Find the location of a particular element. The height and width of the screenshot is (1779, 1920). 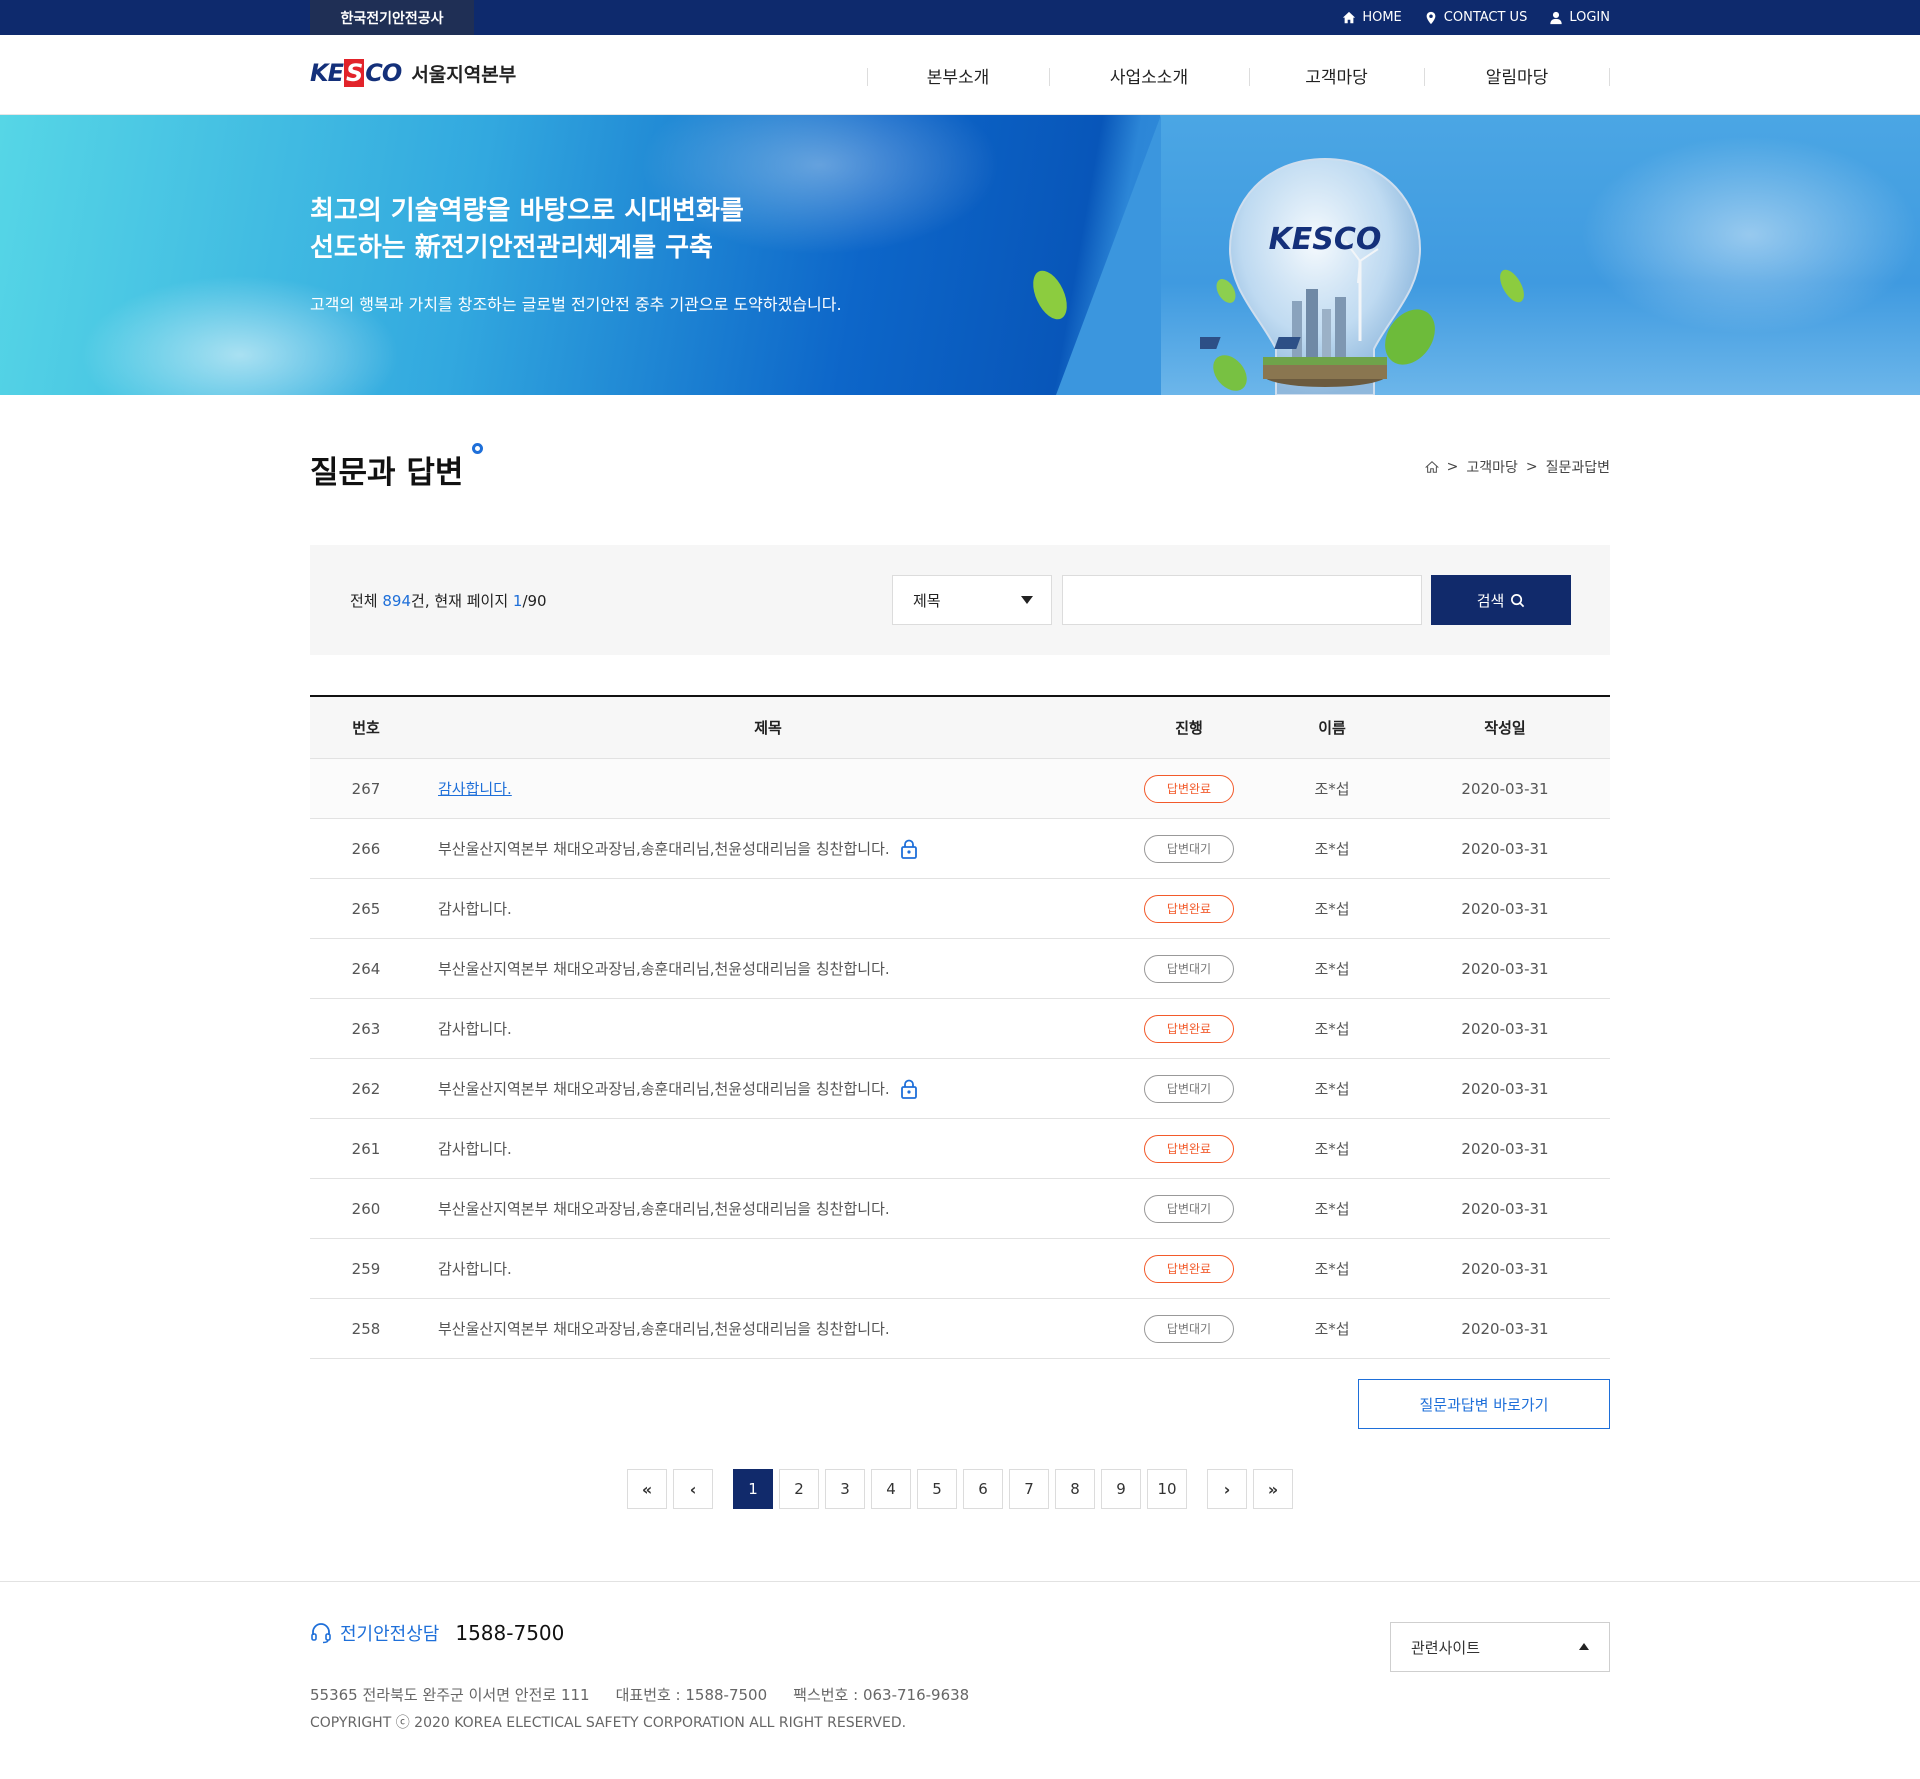

kesco-logo-mark: KE S CO is located at coordinates (356, 73).